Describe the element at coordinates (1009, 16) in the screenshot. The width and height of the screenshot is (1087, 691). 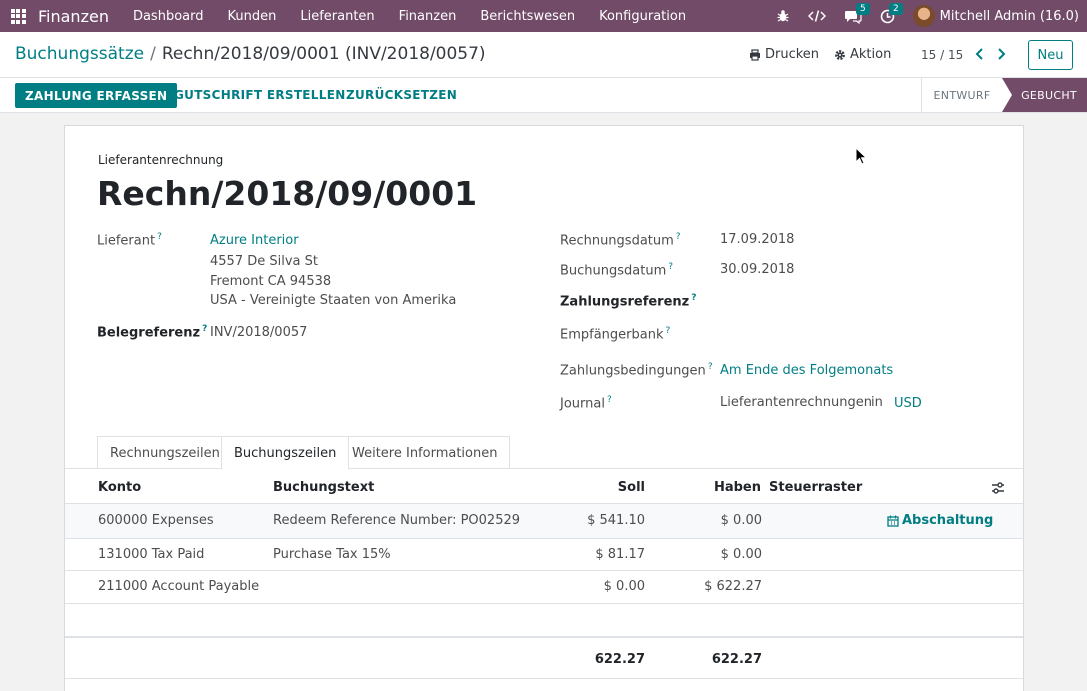
I see `user-name: Mitchell Admin (16.0)` at that location.